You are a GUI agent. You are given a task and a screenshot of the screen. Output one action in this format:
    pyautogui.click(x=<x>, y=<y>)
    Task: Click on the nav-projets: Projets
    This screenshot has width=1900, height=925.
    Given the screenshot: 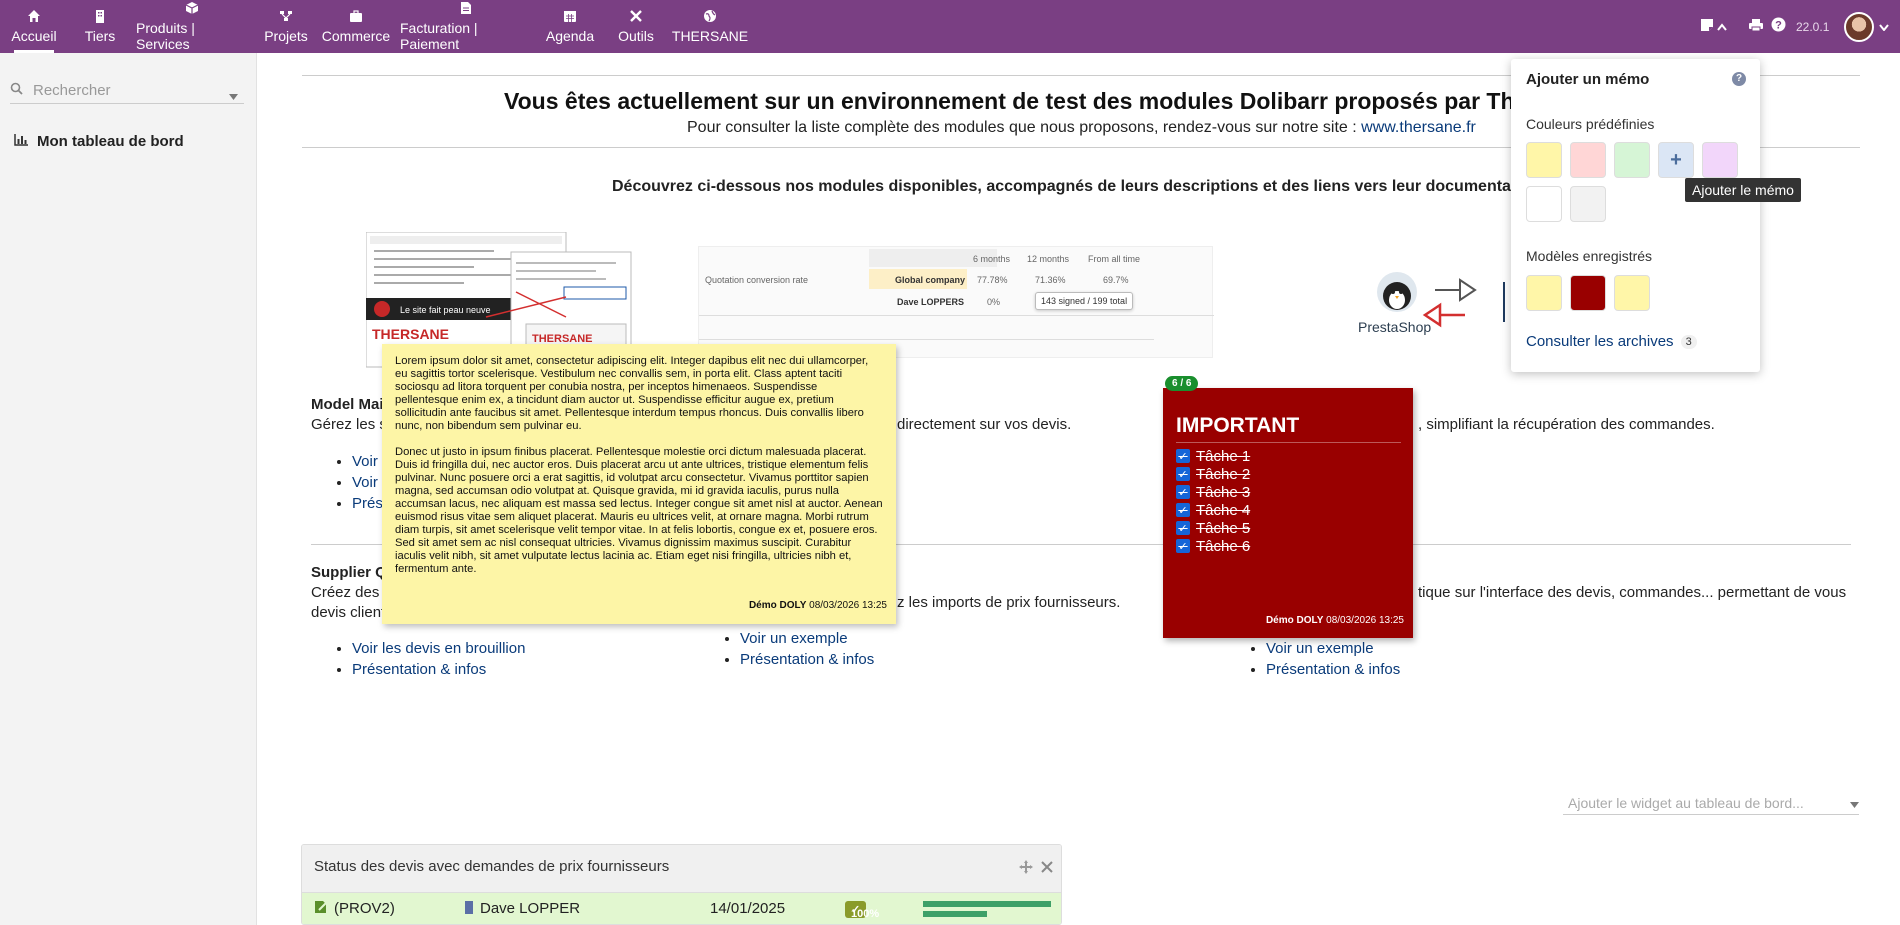 What is the action you would take?
    pyautogui.click(x=286, y=26)
    